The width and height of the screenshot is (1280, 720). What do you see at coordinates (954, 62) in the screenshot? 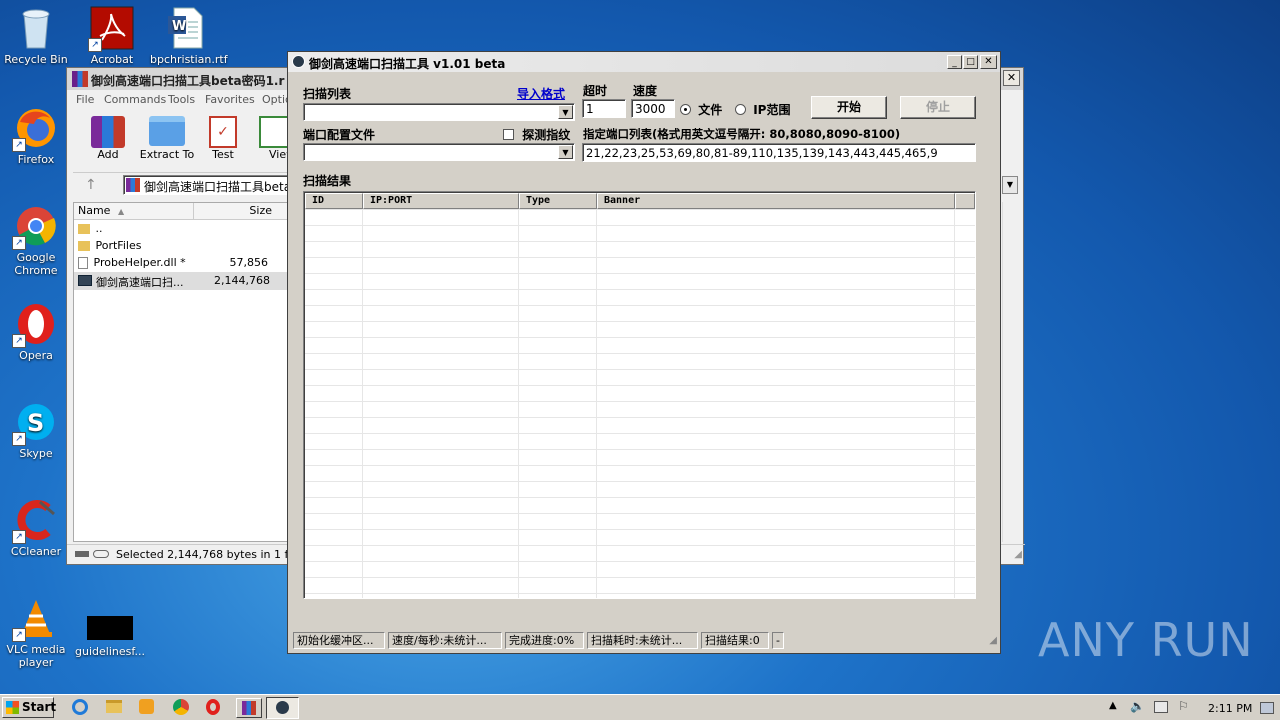
I see `minimize-button: _` at bounding box center [954, 62].